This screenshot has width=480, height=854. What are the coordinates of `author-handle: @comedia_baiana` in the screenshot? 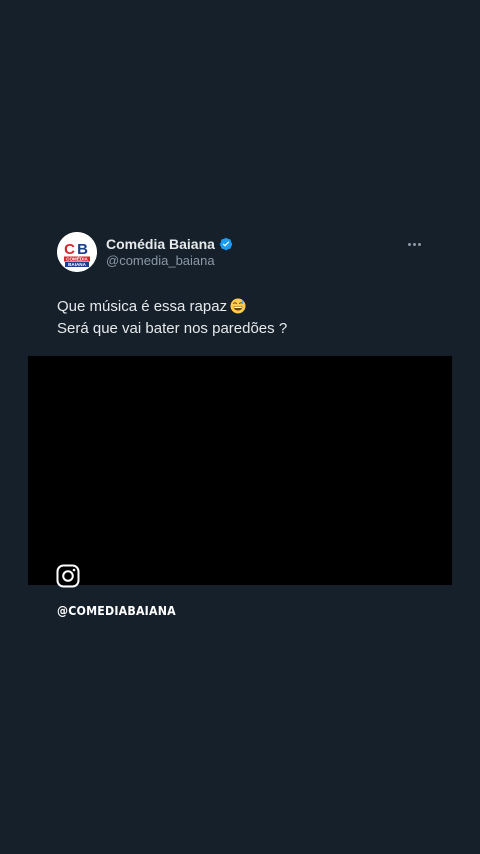 It's located at (160, 260).